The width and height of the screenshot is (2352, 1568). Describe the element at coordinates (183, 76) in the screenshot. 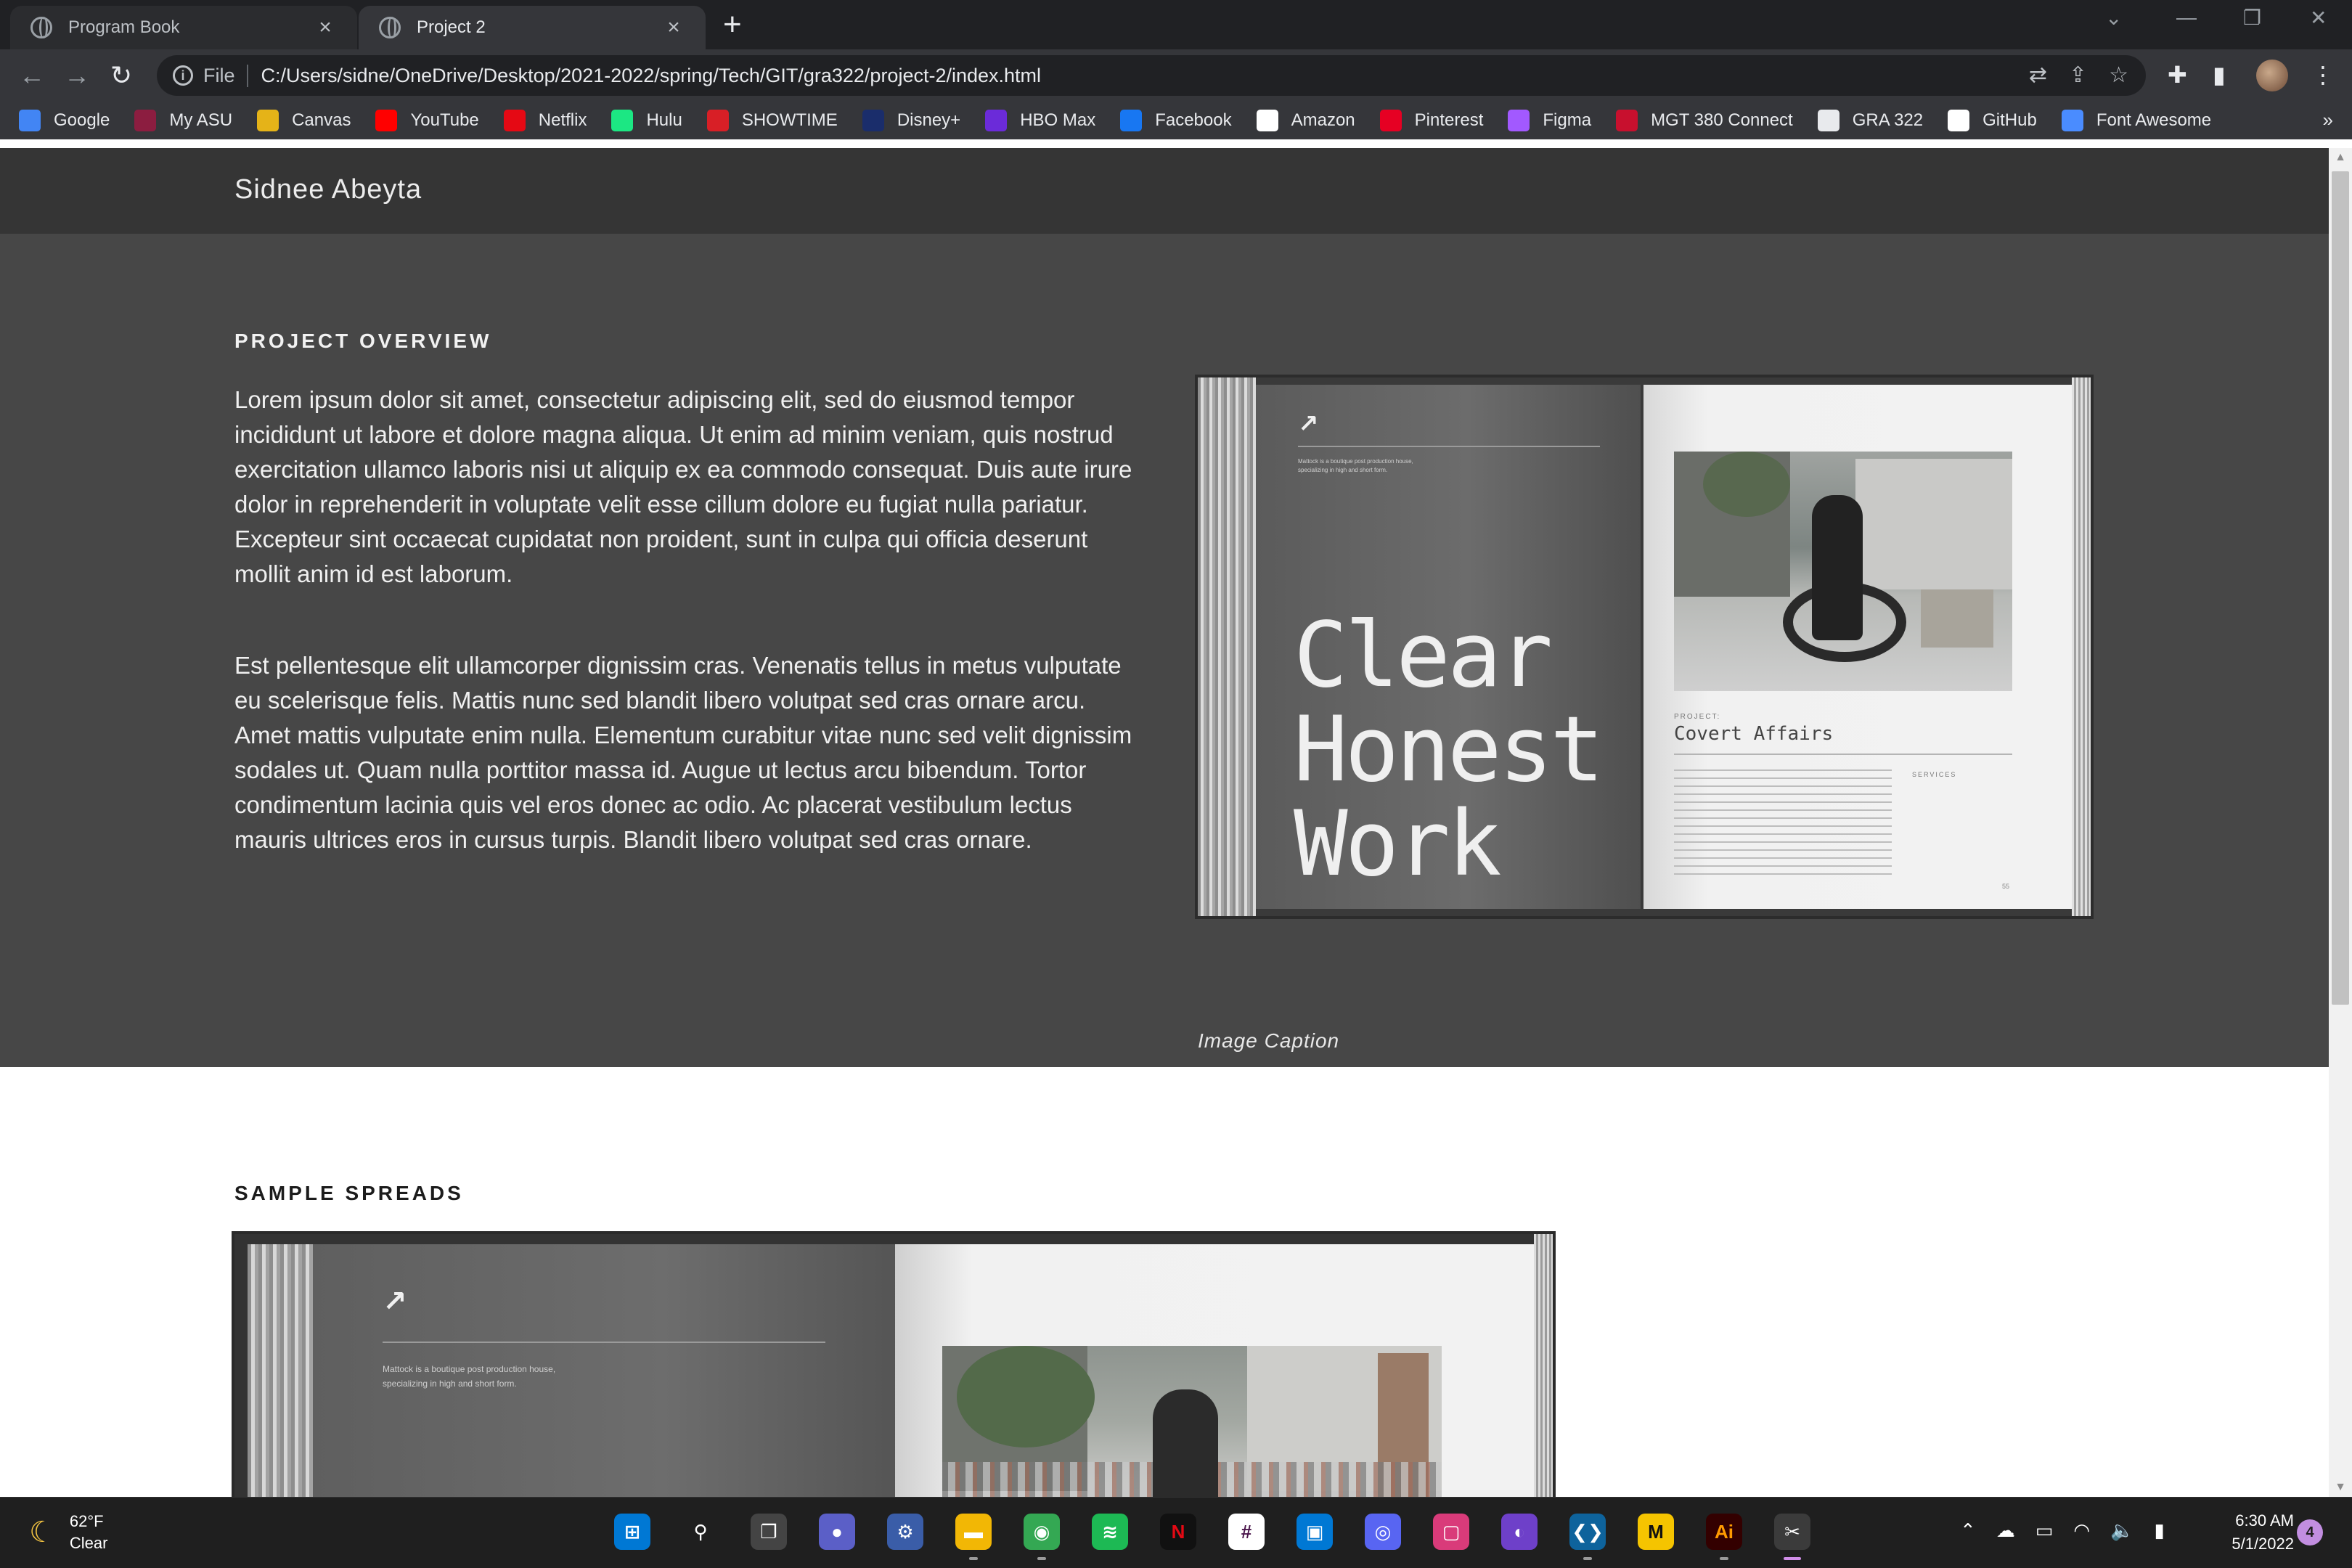

I see `info-icon: i` at that location.